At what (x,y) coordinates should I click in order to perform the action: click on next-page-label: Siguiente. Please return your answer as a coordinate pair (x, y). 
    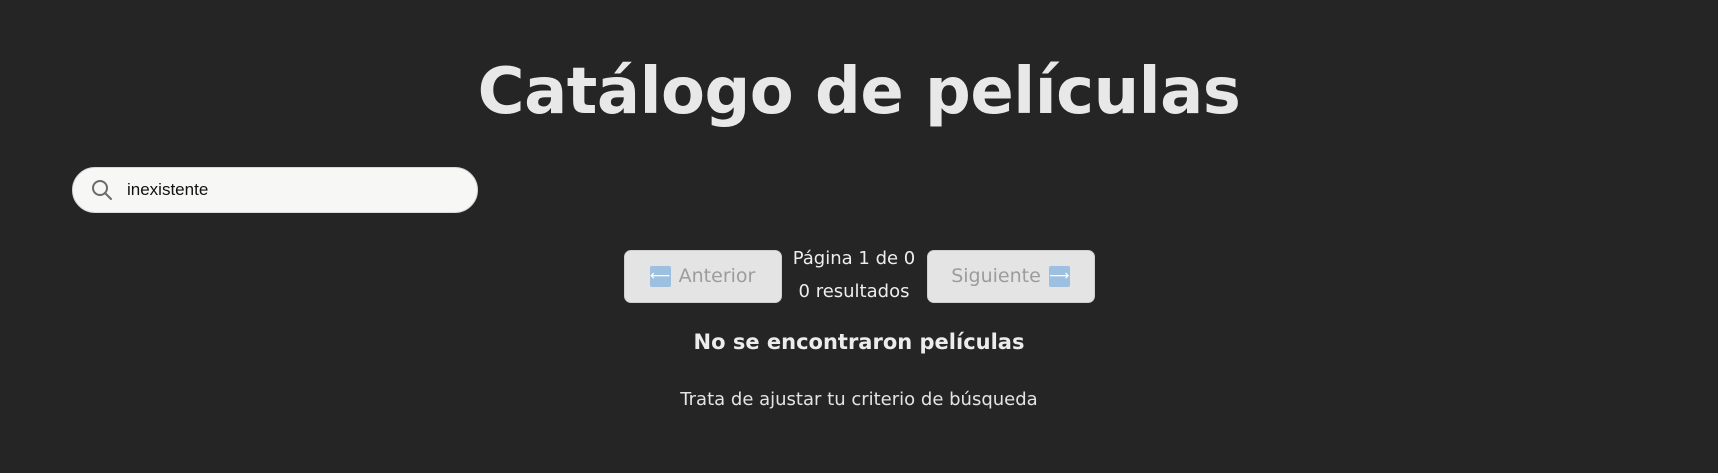
    Looking at the image, I should click on (996, 276).